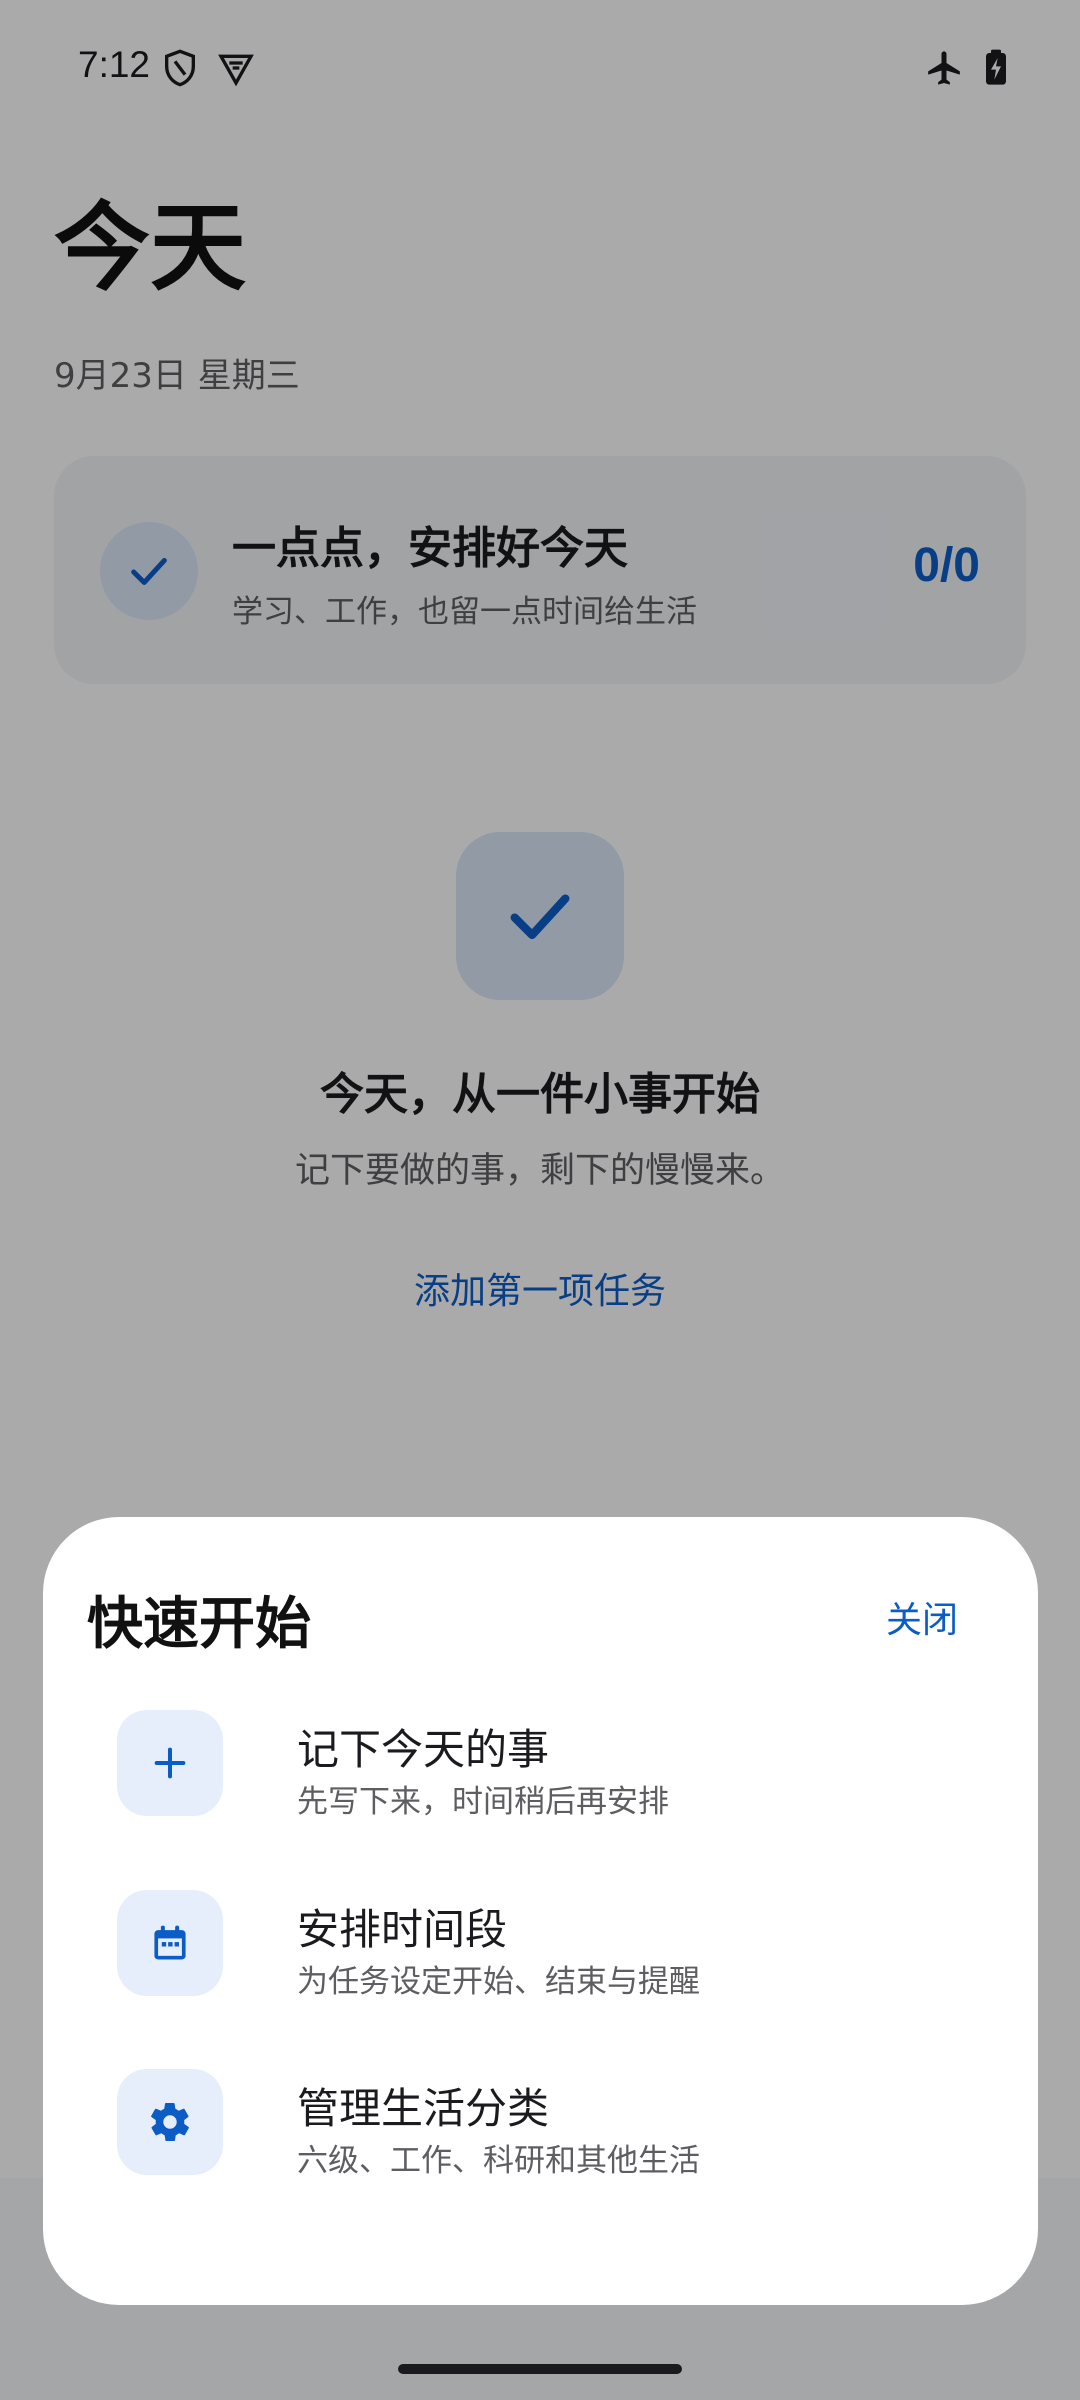  I want to click on quick-start-item-add-task: 记下今天的事 先写下来，时间稍后再安排, so click(547, 1765).